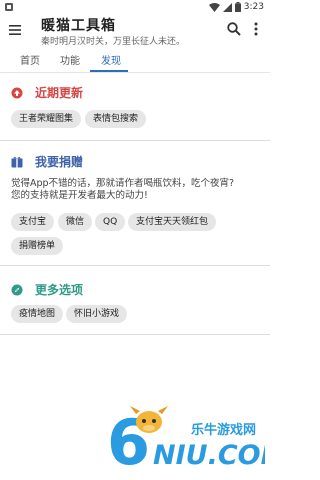 The width and height of the screenshot is (320, 480). I want to click on chip-donation-ranking: 捐赠榜单, so click(37, 246).